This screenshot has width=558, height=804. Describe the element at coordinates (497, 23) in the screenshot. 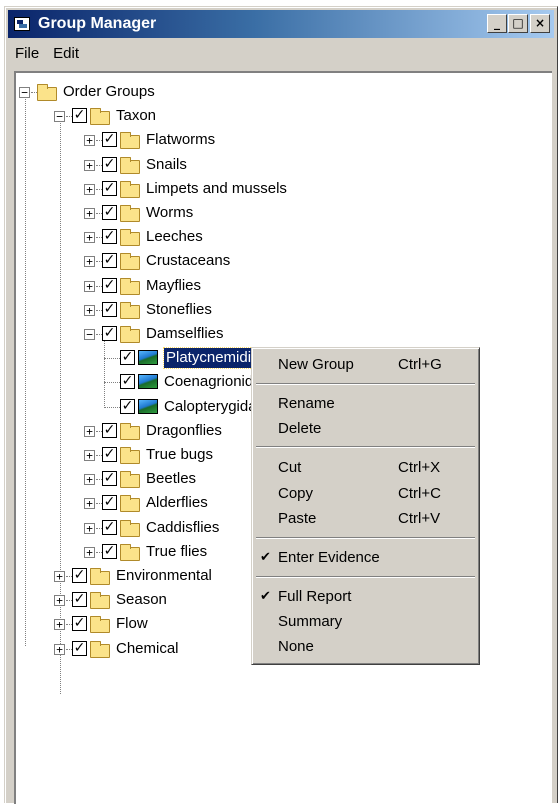

I see `minimize-button: _` at that location.